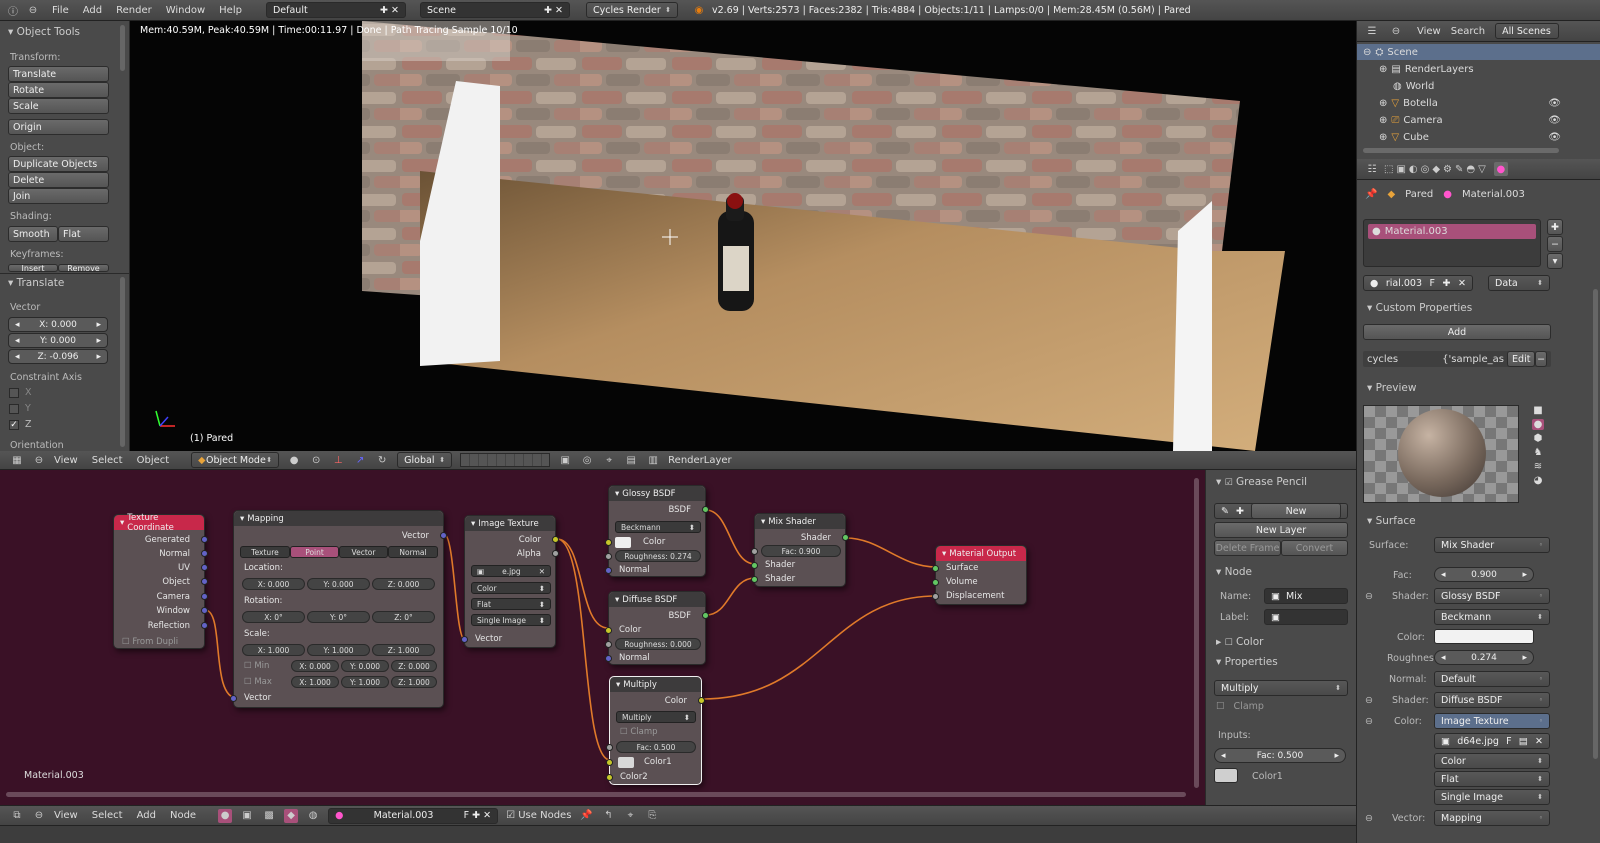 The image size is (1600, 843). I want to click on outliner-menu-search: Search, so click(1468, 31).